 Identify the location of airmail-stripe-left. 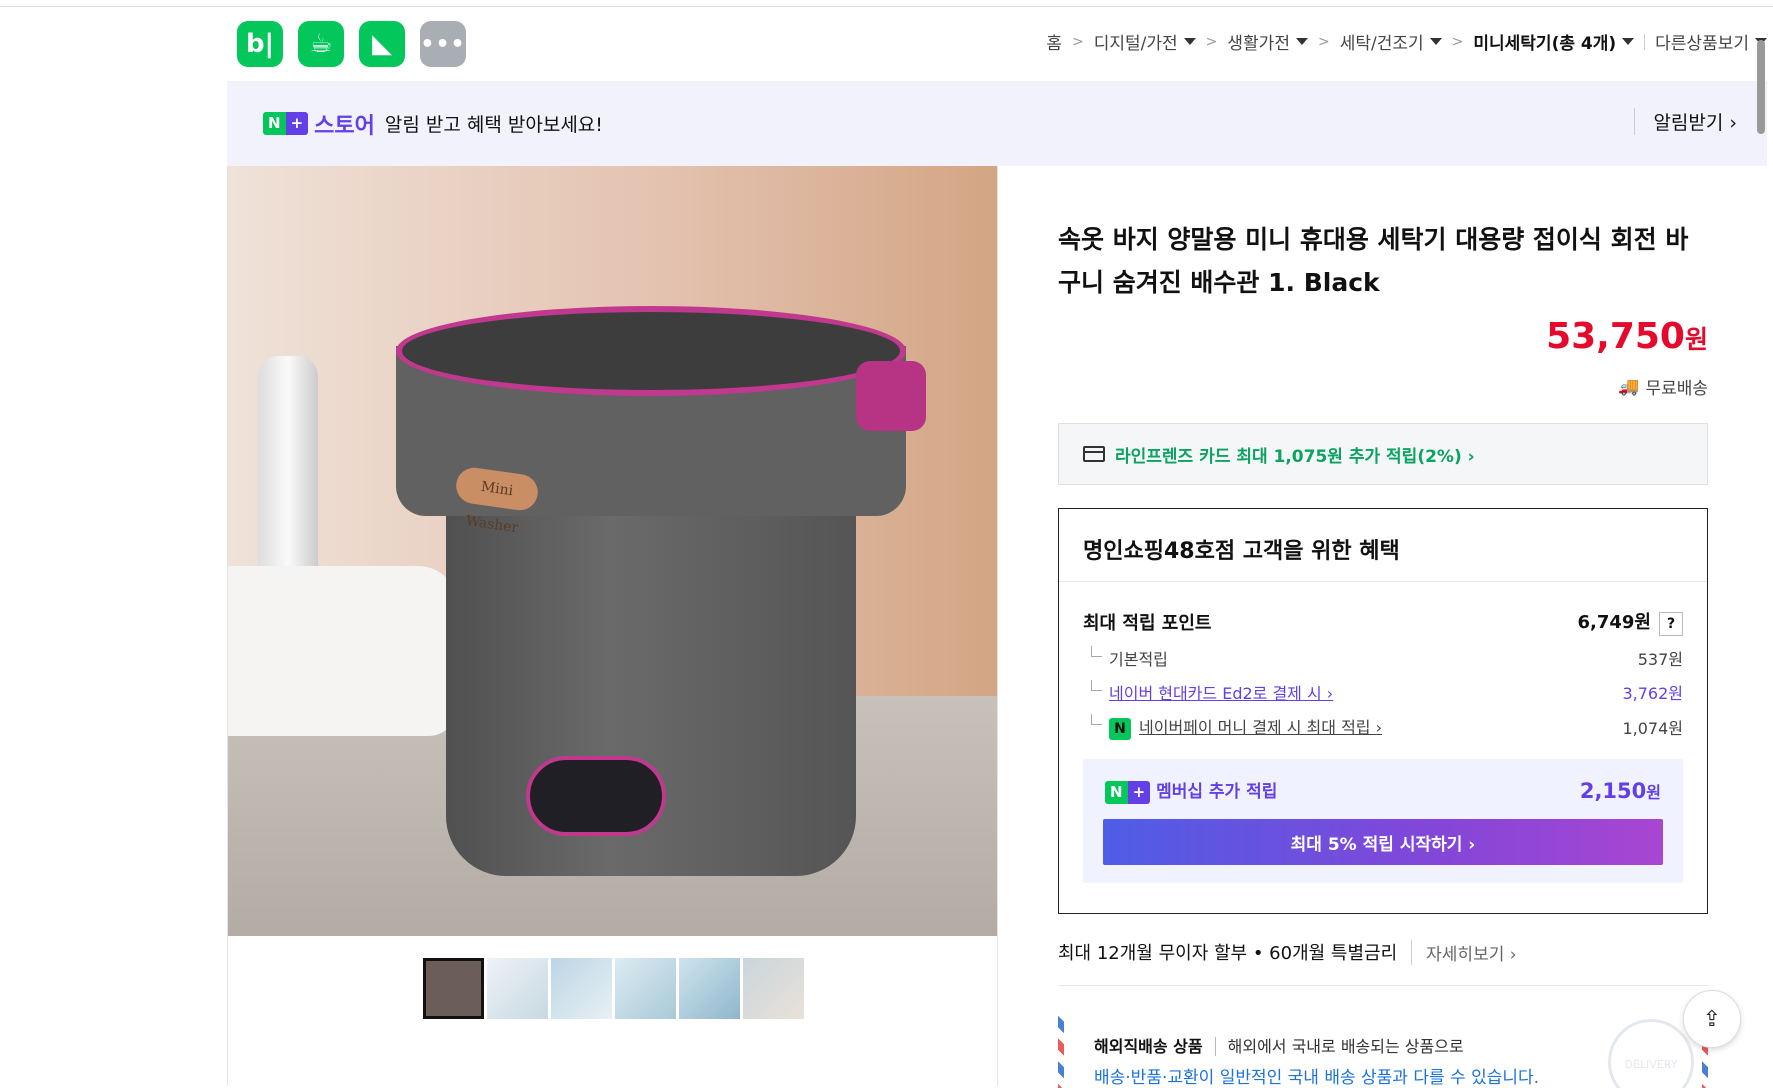
(1061, 1051).